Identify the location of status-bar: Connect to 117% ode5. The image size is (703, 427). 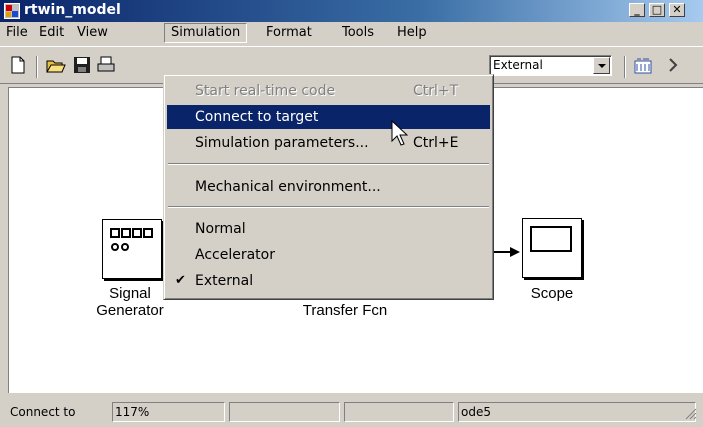
(351, 411).